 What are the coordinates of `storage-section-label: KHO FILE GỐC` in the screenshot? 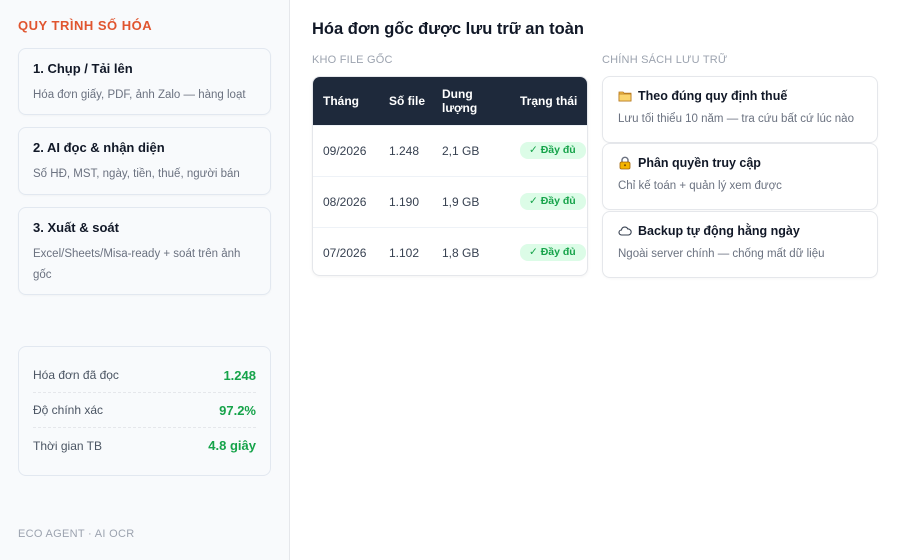 It's located at (352, 60).